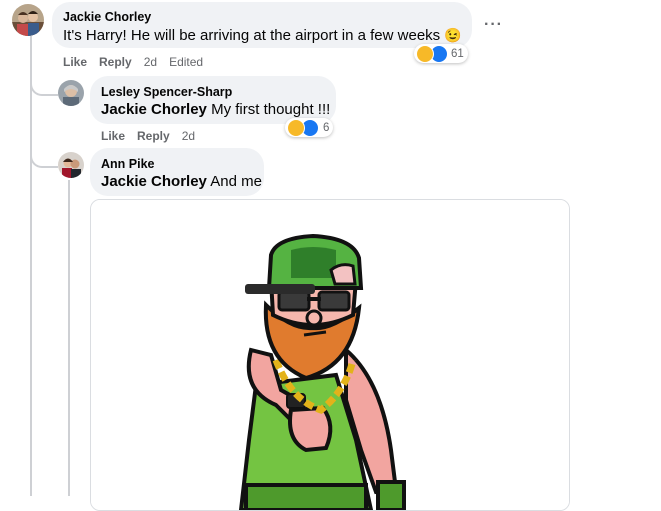  What do you see at coordinates (128, 164) in the screenshot?
I see `comment-author: Ann Pike` at bounding box center [128, 164].